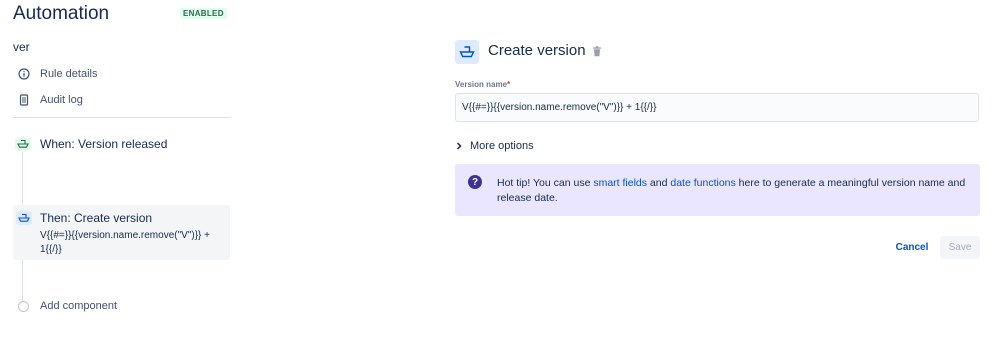 The width and height of the screenshot is (998, 342). What do you see at coordinates (23, 306) in the screenshot?
I see `add-component-dot-icon` at bounding box center [23, 306].